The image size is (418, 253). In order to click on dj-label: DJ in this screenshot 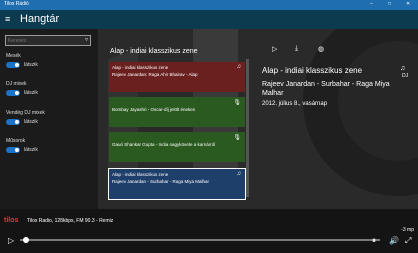, I will do `click(405, 76)`.